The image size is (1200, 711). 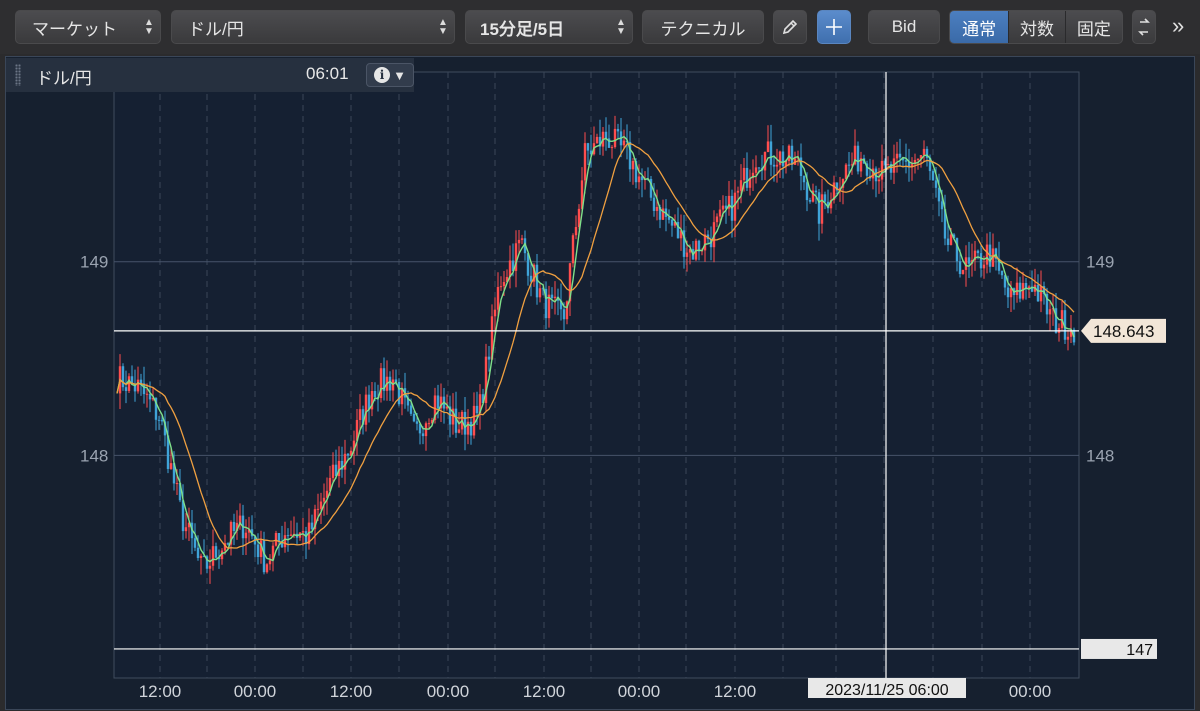 What do you see at coordinates (210, 75) in the screenshot?
I see `chart-info-bar: ドル/円 06:01 i ▼` at bounding box center [210, 75].